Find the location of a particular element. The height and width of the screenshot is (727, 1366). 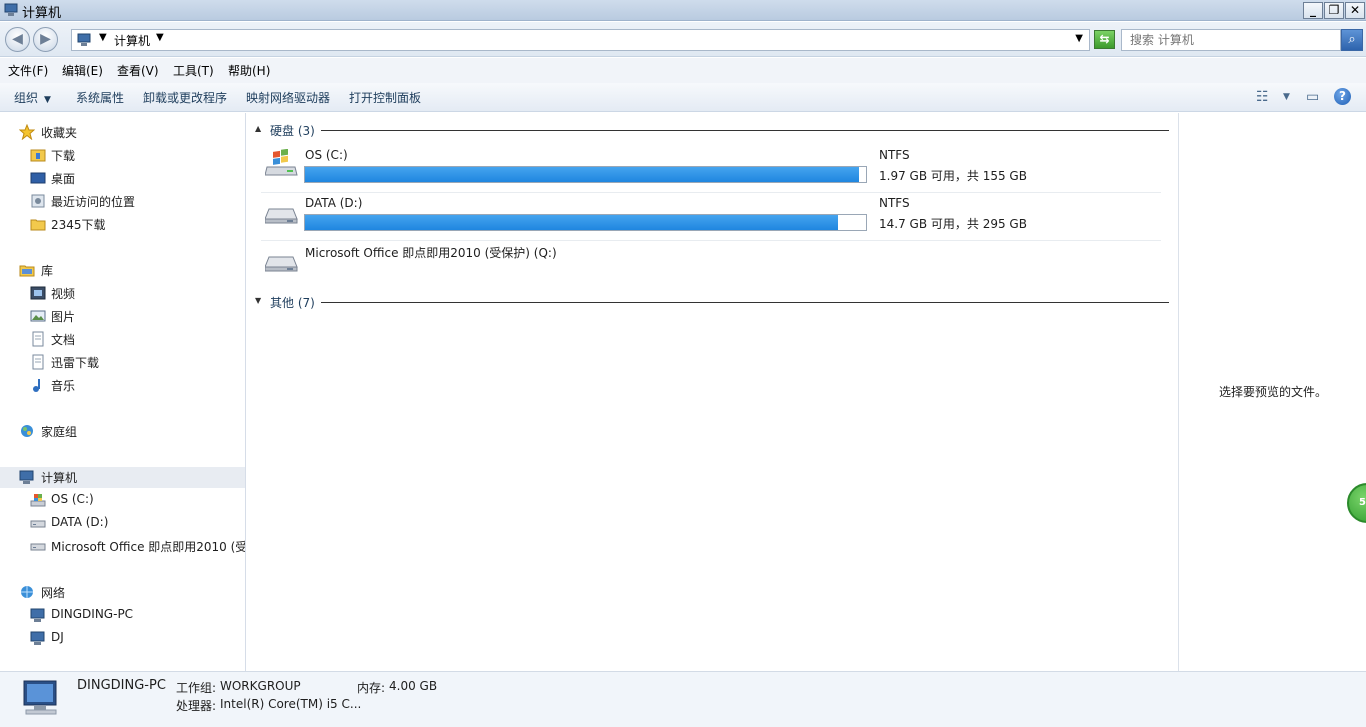

drive-usage-fill is located at coordinates (571, 222).